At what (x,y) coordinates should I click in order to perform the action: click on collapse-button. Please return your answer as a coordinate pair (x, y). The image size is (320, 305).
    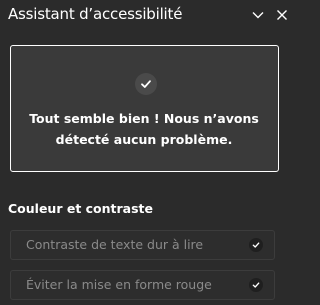
    Looking at the image, I should click on (258, 15).